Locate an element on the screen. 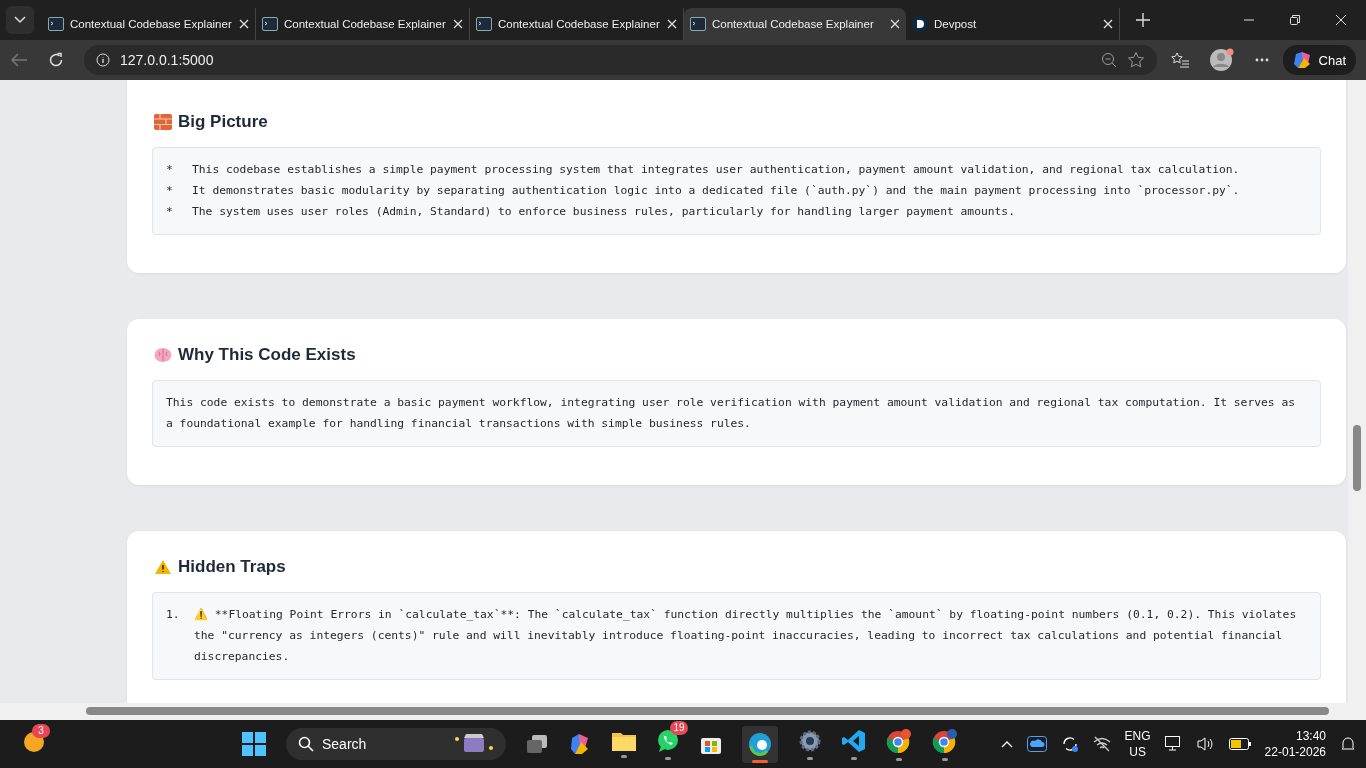 Image resolution: width=1366 pixels, height=768 pixels. chevron-up-icon is located at coordinates (1006, 744).